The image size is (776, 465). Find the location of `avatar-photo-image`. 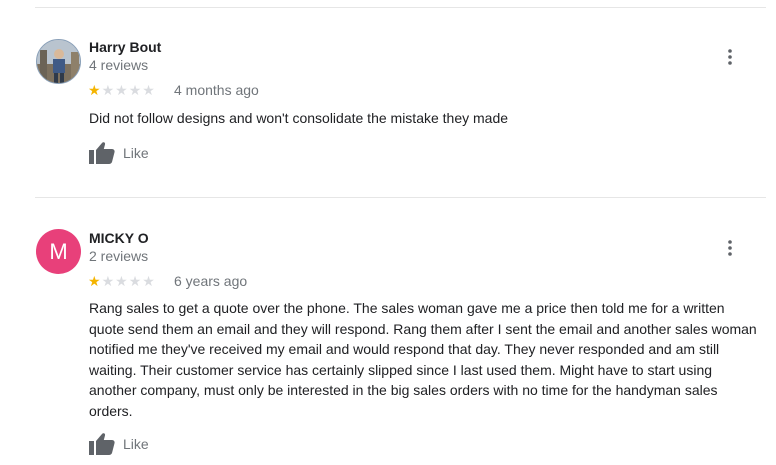

avatar-photo-image is located at coordinates (58, 61).